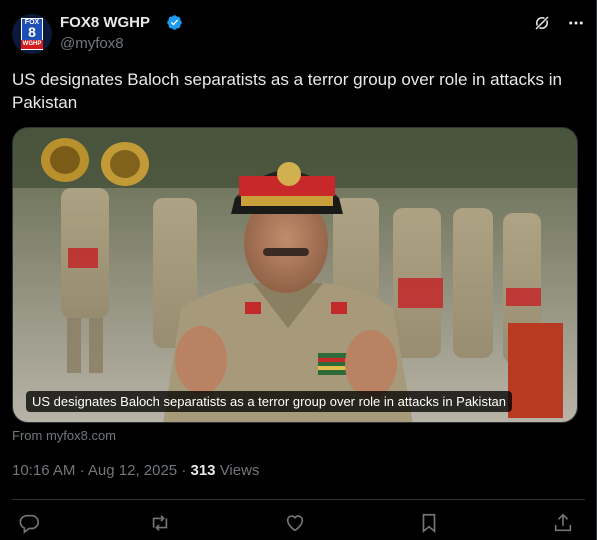 The image size is (597, 540). What do you see at coordinates (64, 435) in the screenshot?
I see `link-source: From myfox8.com` at bounding box center [64, 435].